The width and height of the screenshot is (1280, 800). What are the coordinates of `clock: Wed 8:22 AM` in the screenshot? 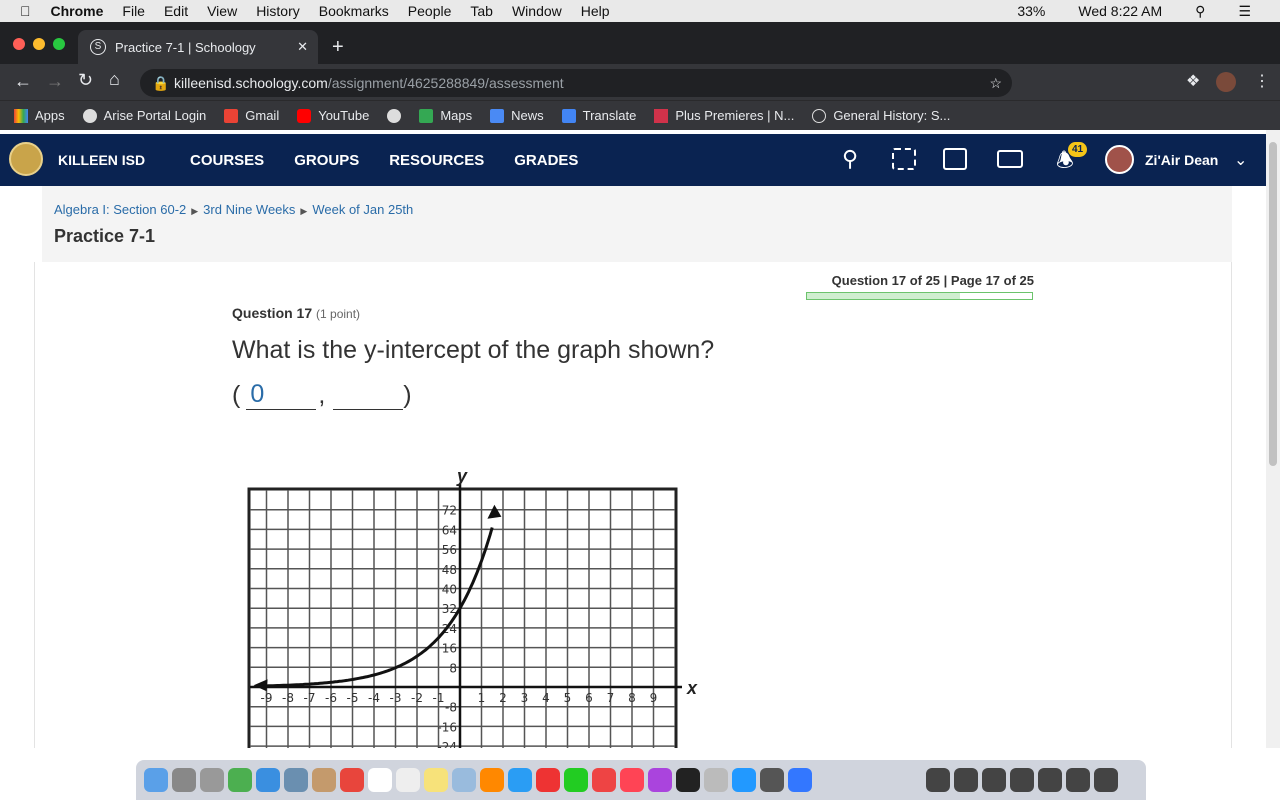 It's located at (1120, 11).